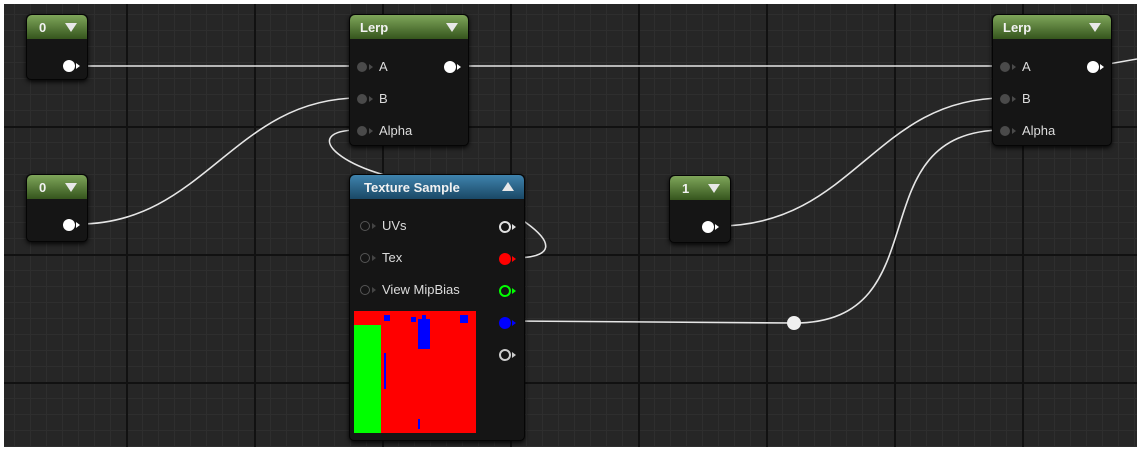 The image size is (1141, 451). I want to click on wire-const0b-to-lerp1-b, so click(219, 161).